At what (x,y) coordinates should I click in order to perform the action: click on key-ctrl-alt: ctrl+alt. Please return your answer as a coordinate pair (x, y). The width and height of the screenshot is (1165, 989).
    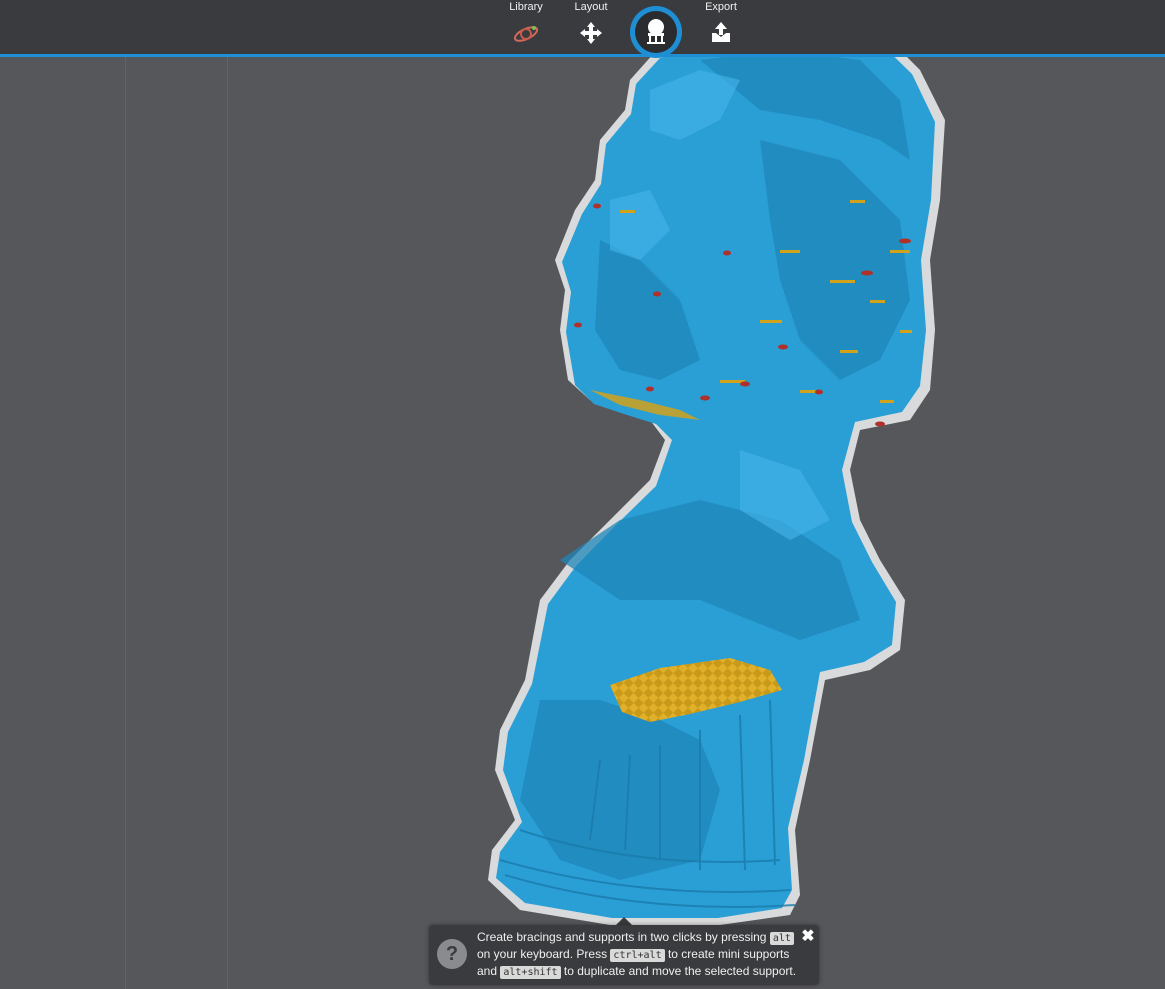
    Looking at the image, I should click on (637, 955).